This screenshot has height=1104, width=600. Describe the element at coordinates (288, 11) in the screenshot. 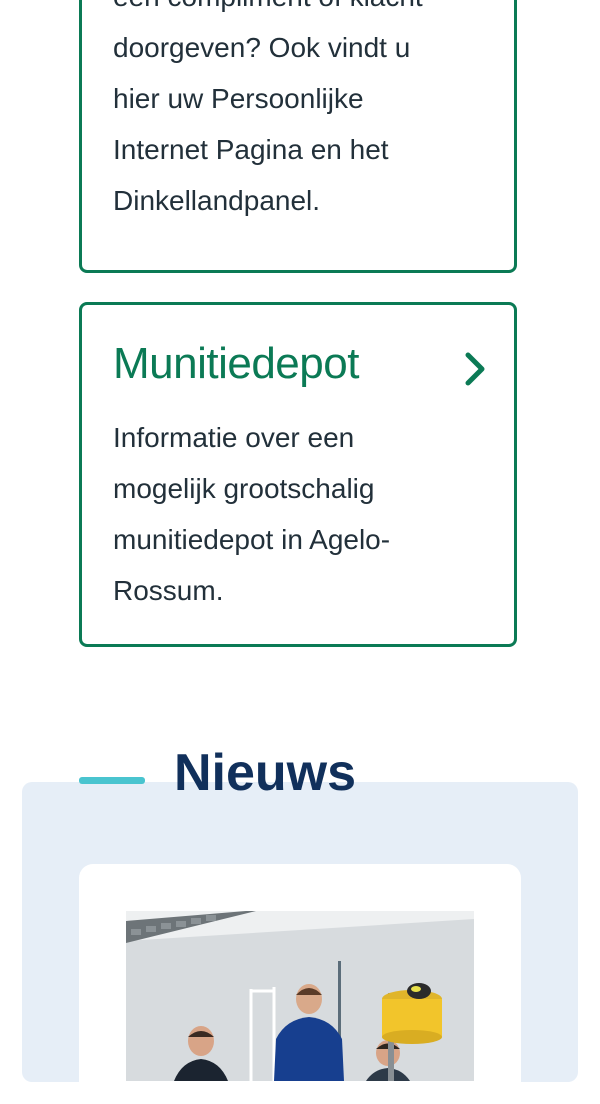

I see `card-line: een compliment of klacht` at that location.